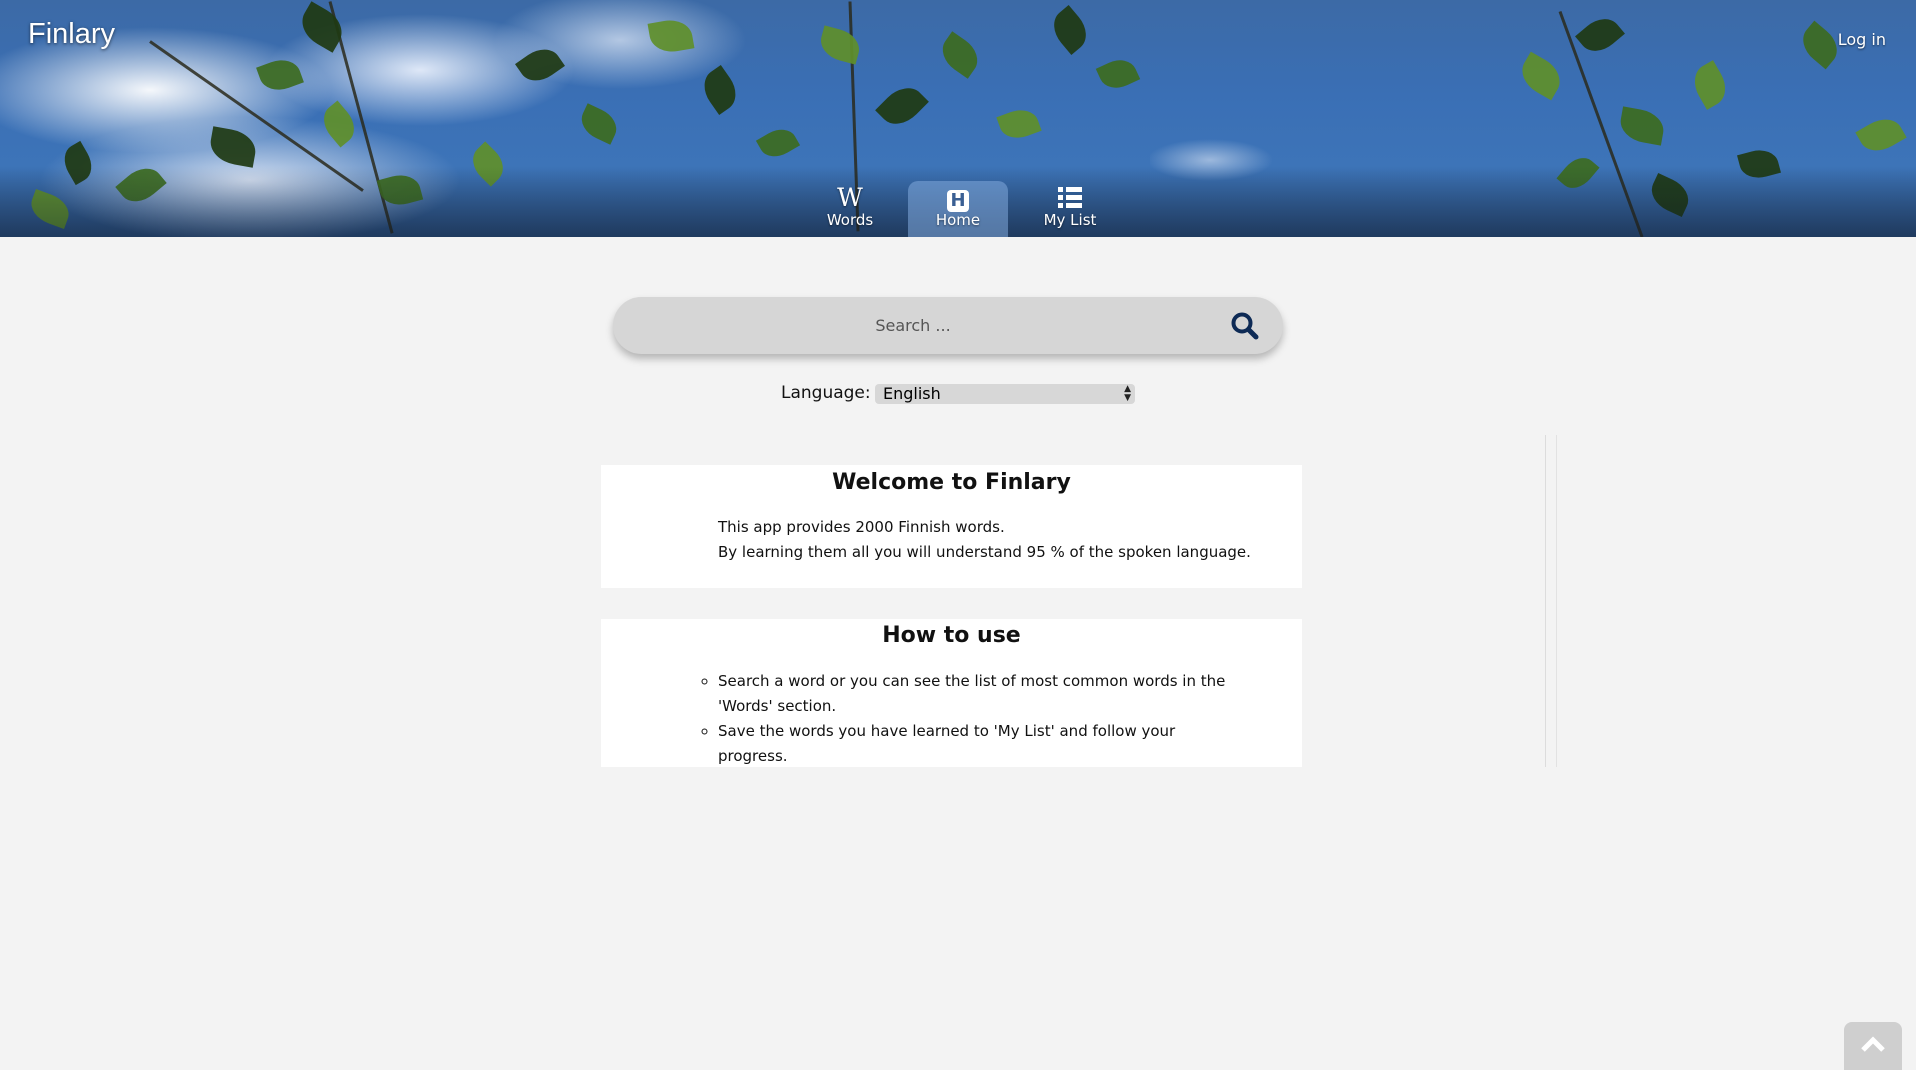  I want to click on nav-item-label: My List, so click(1070, 220).